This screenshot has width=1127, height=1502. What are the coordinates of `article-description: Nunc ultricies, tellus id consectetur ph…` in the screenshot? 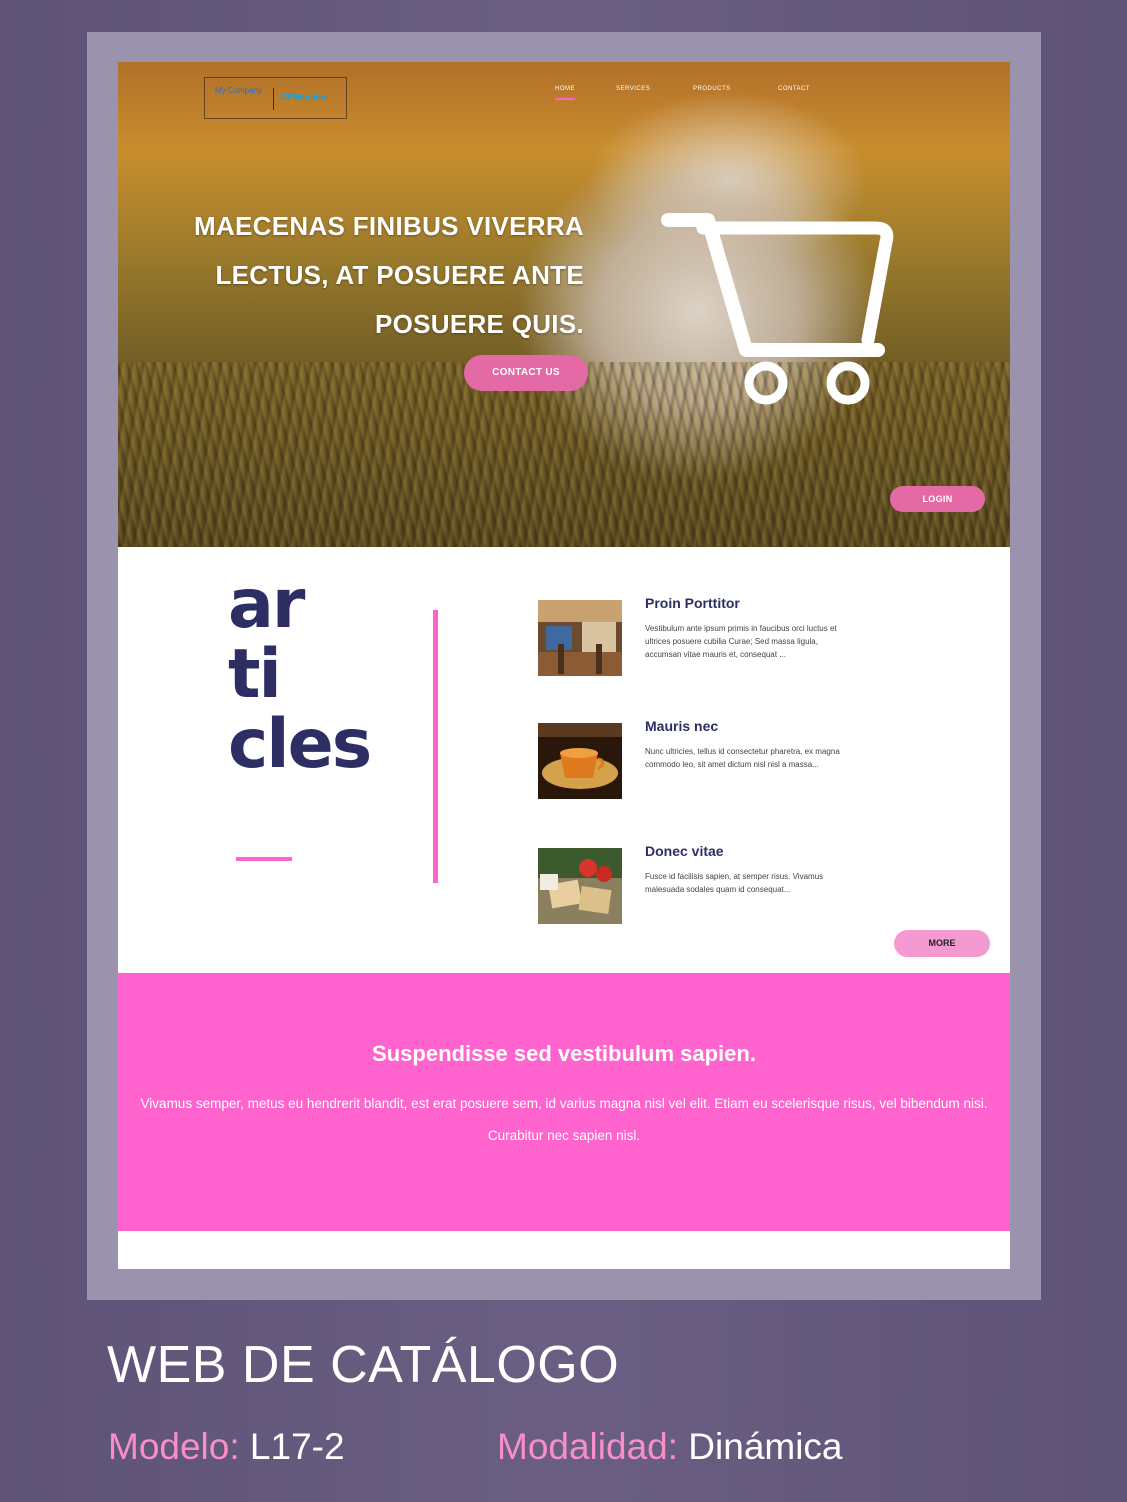 It's located at (742, 758).